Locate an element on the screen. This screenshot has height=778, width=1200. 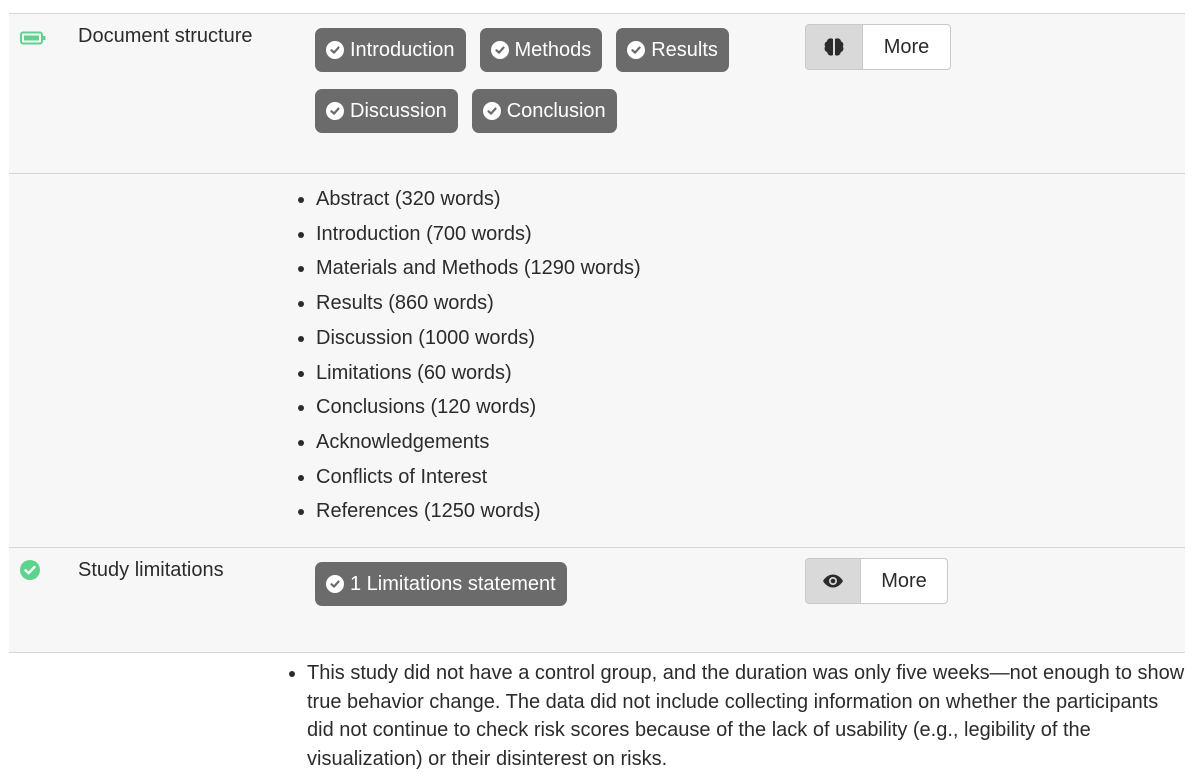
tag-conclusion: Conclusion is located at coordinates (544, 111).